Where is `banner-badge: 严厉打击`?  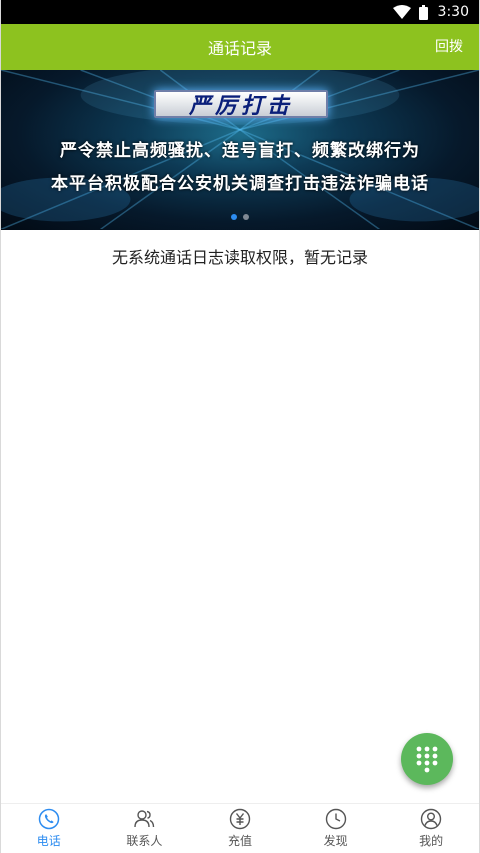 banner-badge: 严厉打击 is located at coordinates (241, 104).